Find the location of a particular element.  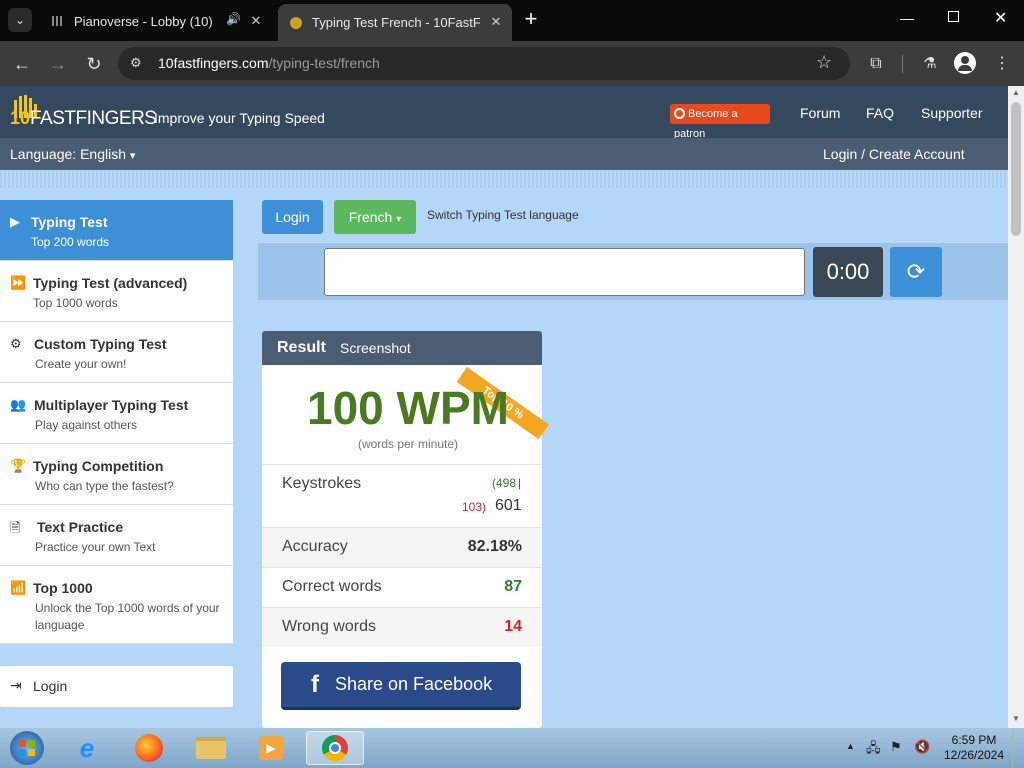

page-scrollbar: ▲ ▼ is located at coordinates (1016, 407).